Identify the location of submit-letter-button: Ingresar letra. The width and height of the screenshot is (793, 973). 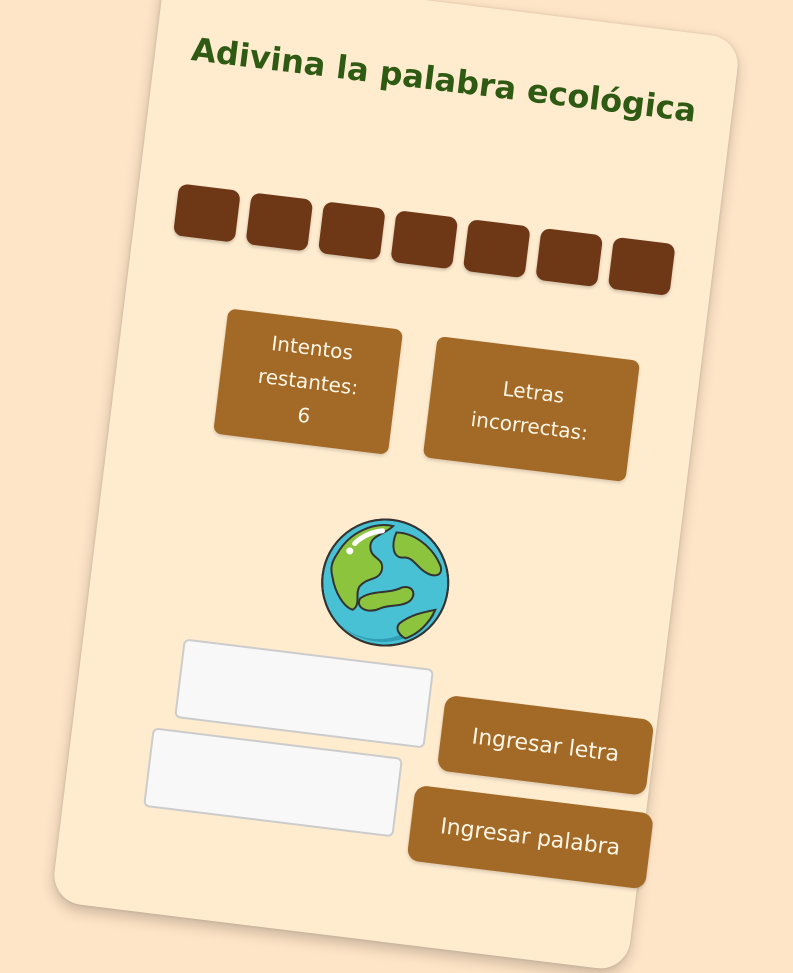
(545, 745).